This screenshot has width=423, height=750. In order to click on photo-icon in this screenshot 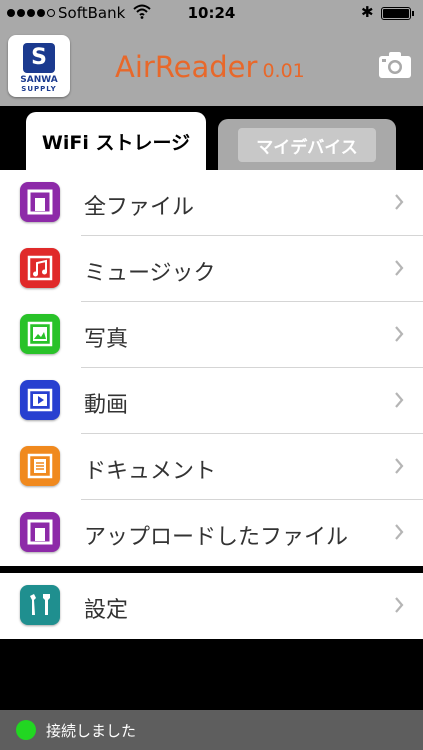, I will do `click(40, 334)`.